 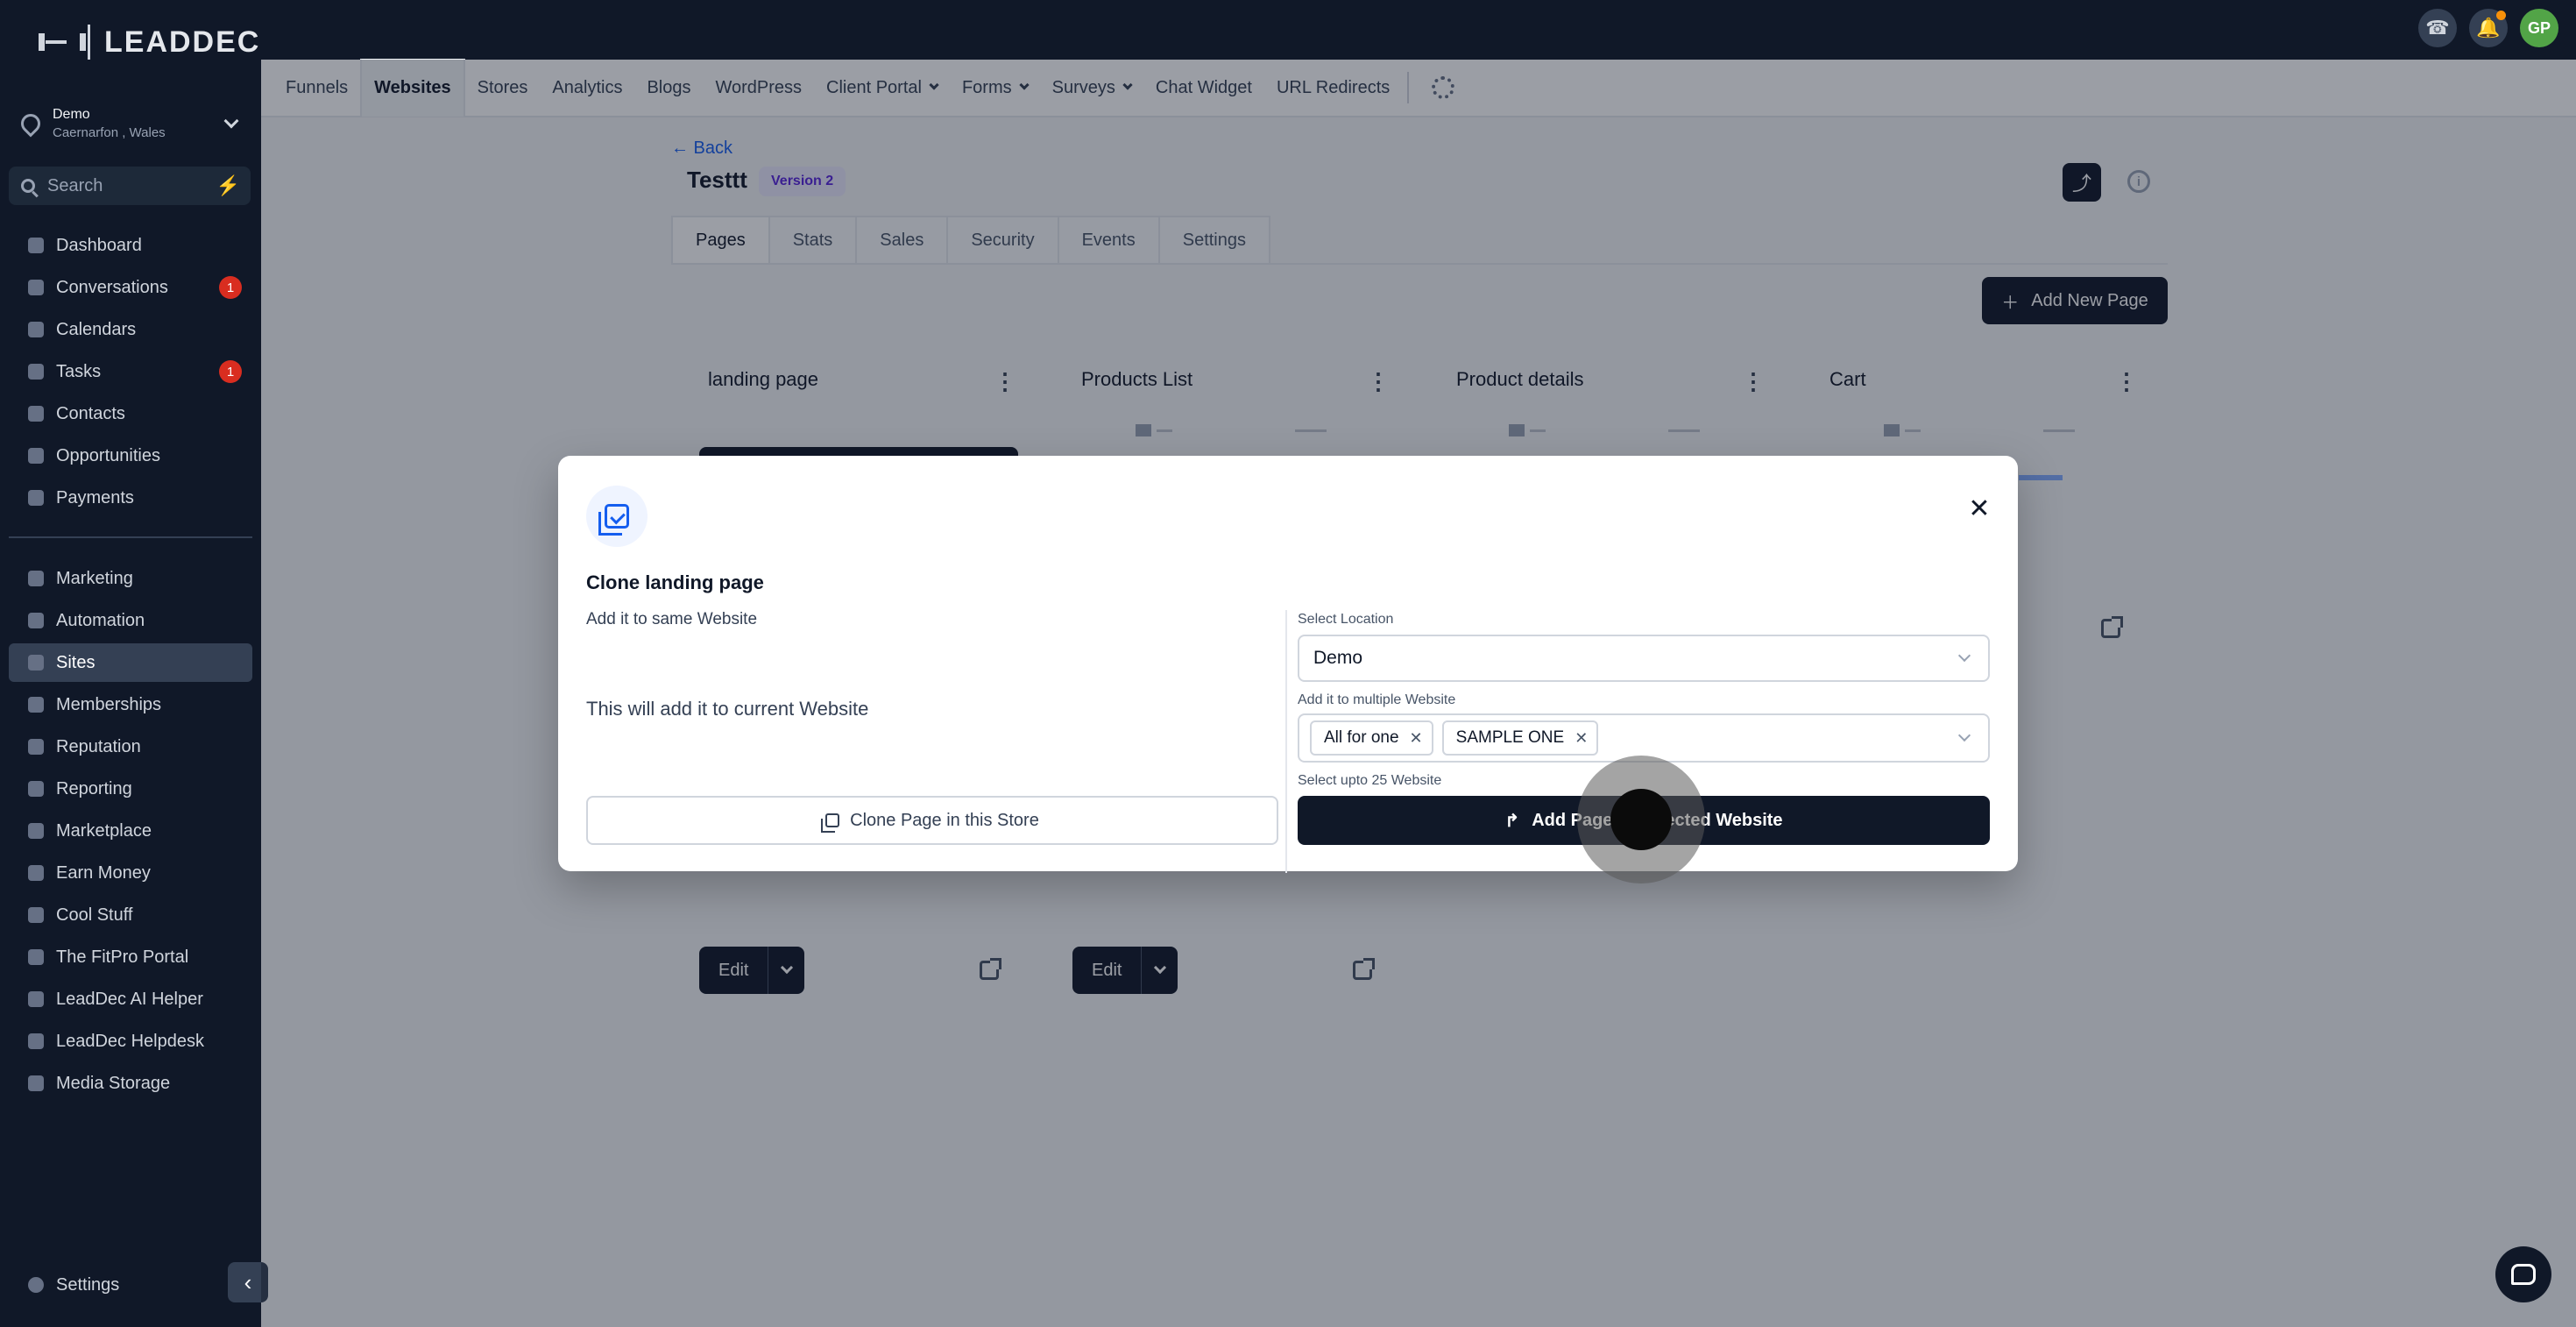 What do you see at coordinates (36, 1041) in the screenshot?
I see `info-icon` at bounding box center [36, 1041].